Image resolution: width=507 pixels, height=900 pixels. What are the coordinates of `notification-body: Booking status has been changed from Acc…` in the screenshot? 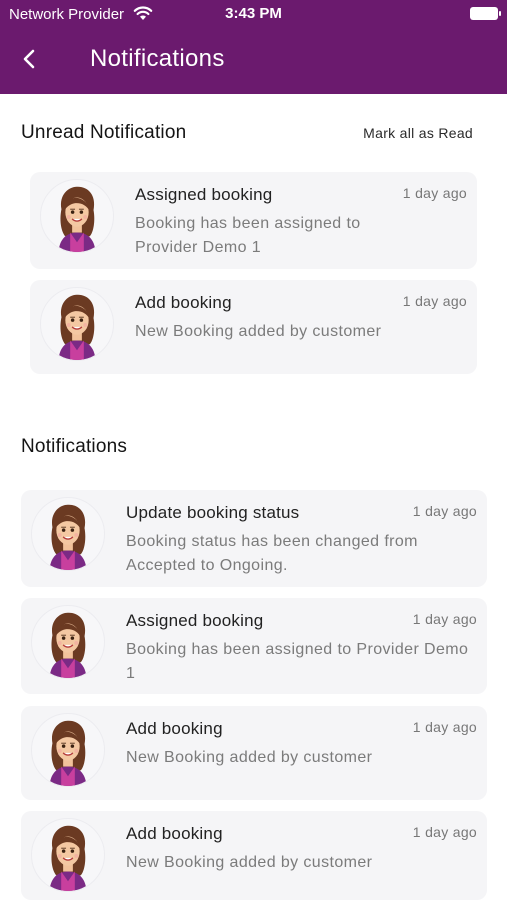 It's located at (272, 553).